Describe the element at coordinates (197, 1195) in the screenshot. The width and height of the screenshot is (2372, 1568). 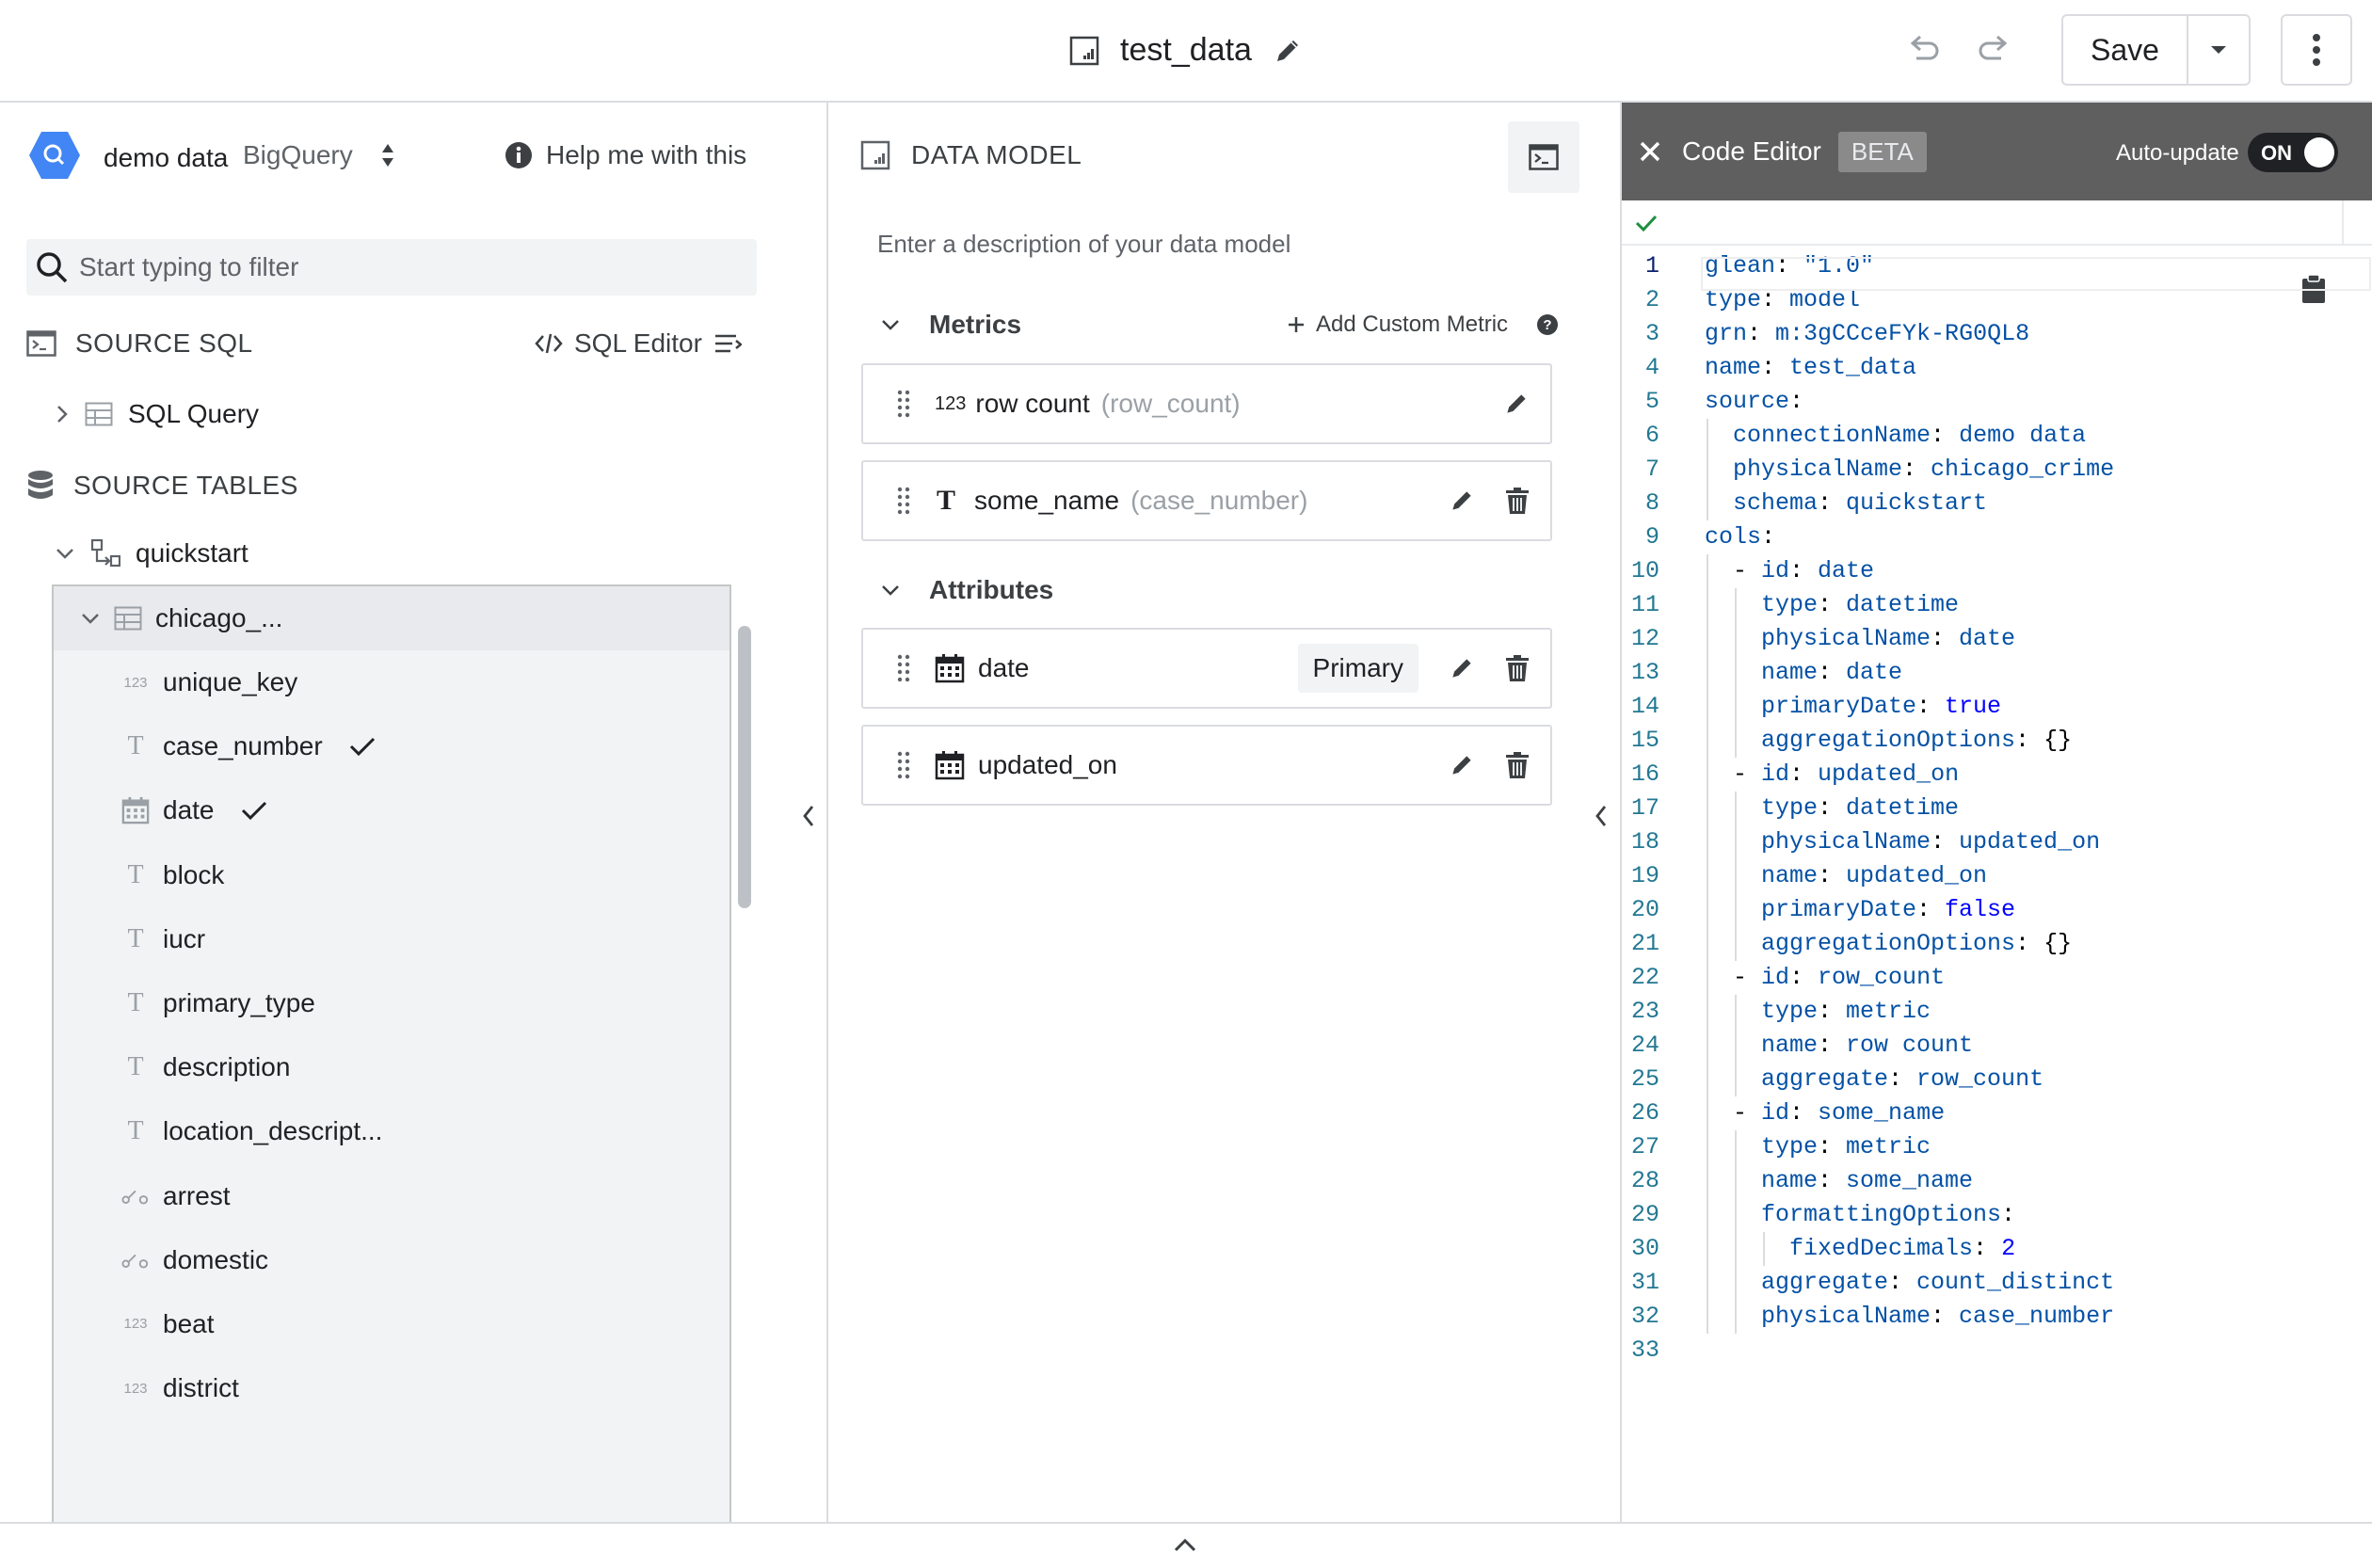
I see `field-name: arrest` at that location.